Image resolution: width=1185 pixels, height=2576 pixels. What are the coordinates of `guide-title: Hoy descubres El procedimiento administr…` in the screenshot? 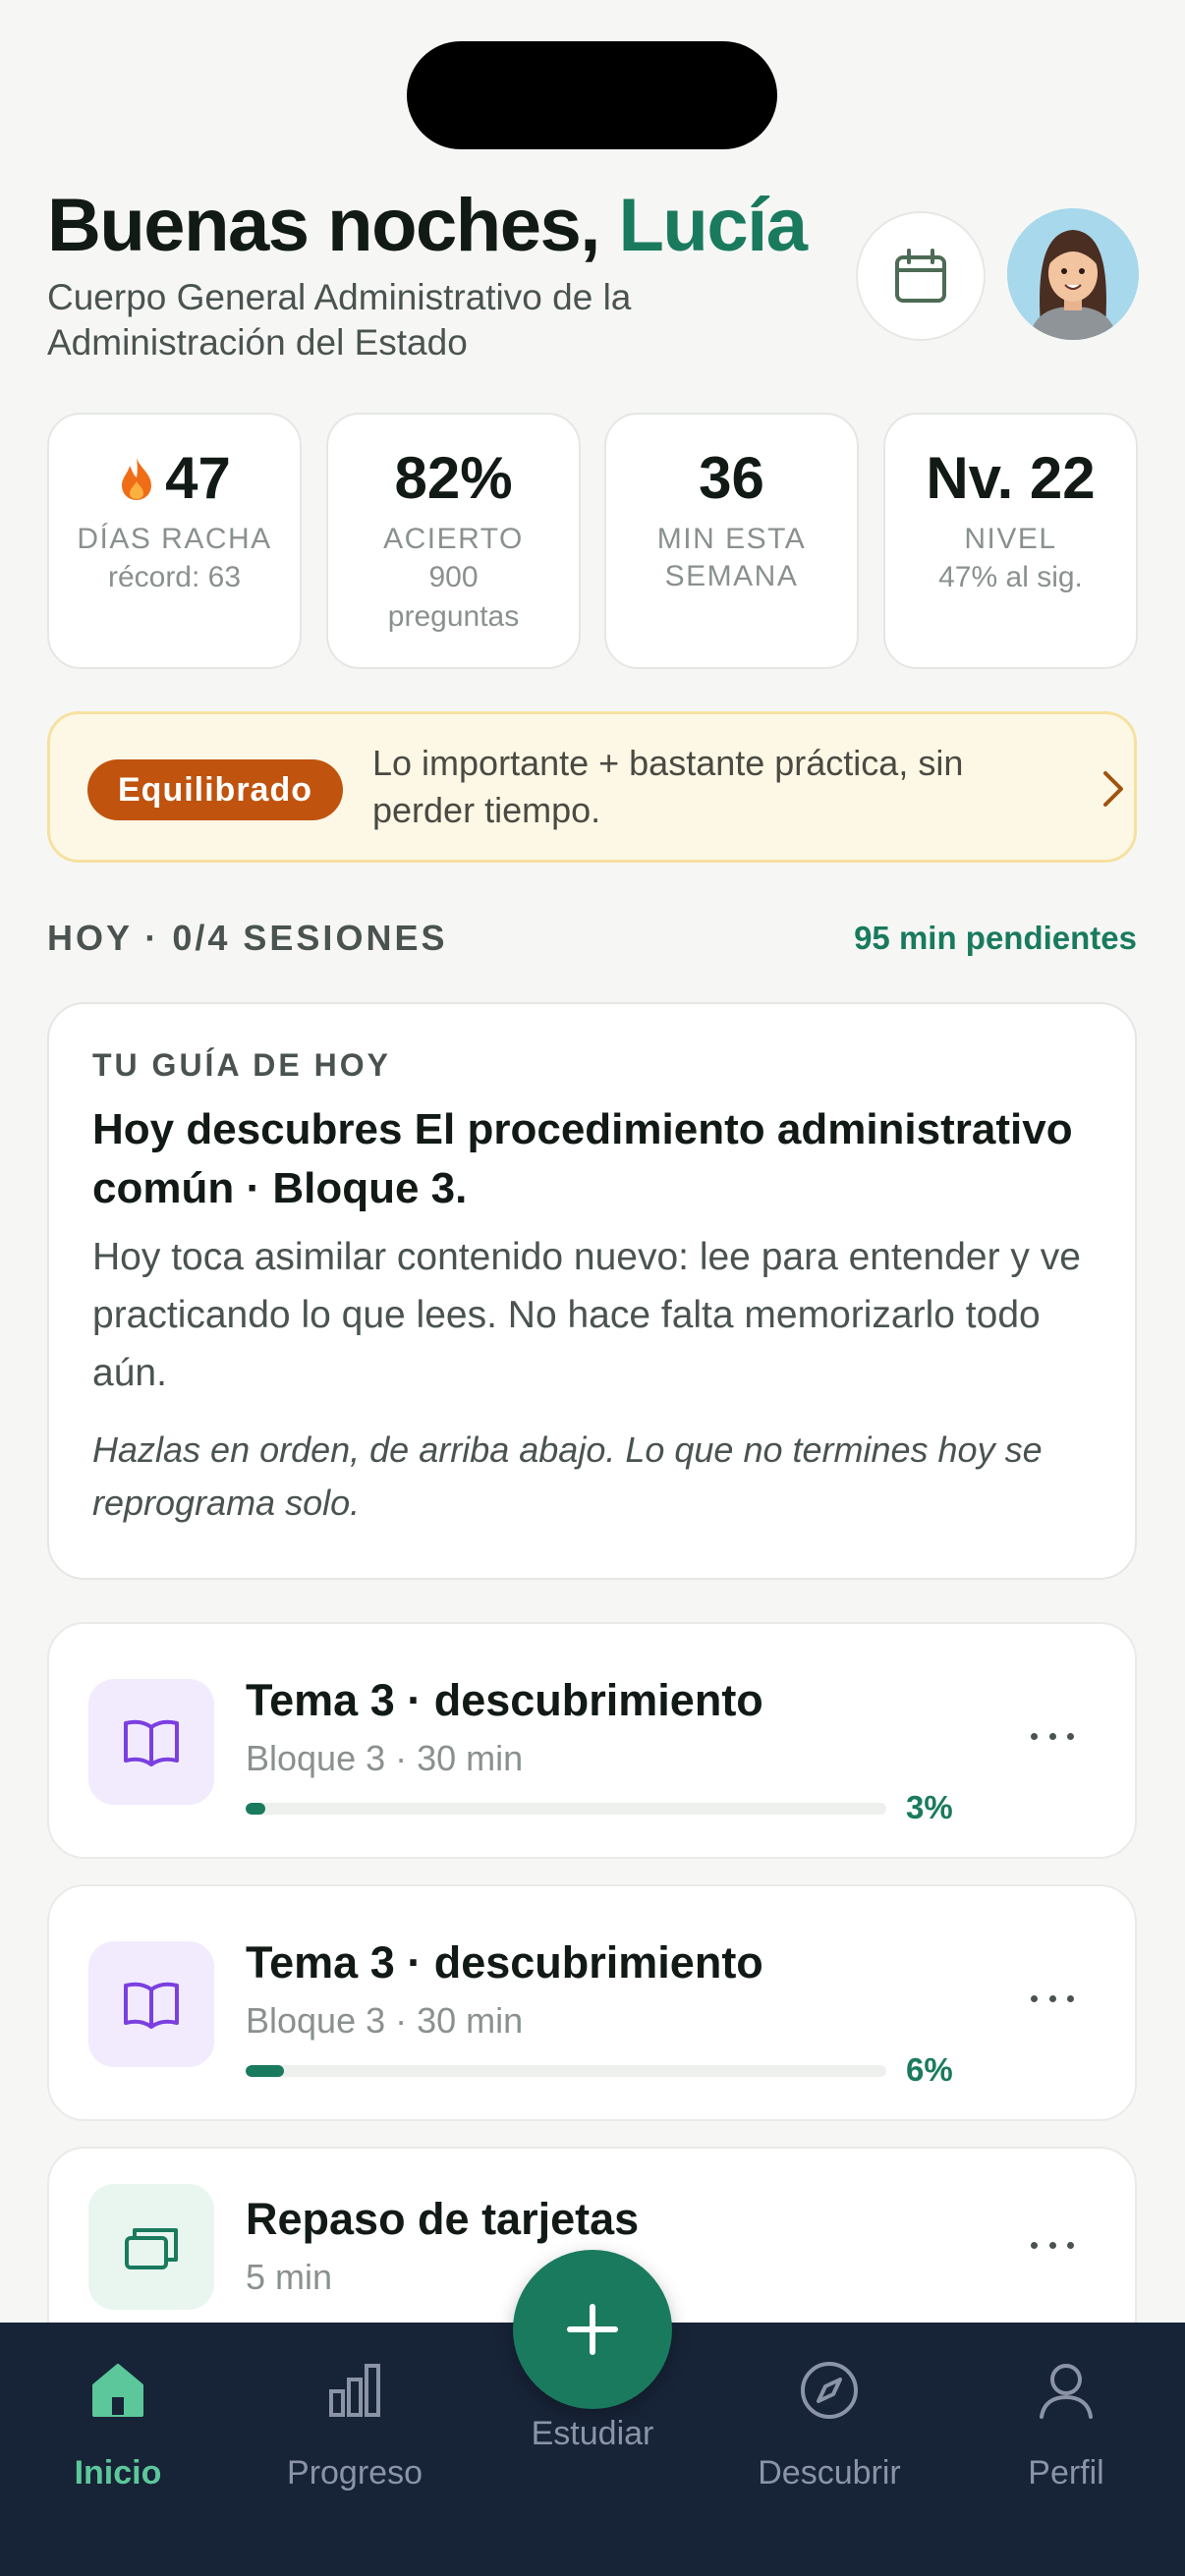 It's located at (583, 1158).